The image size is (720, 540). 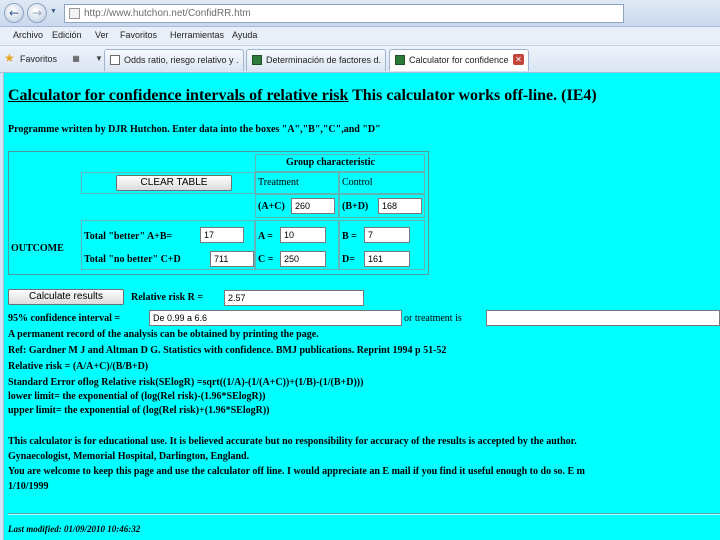 What do you see at coordinates (382, 183) in the screenshot?
I see `control-header-cell: Control` at bounding box center [382, 183].